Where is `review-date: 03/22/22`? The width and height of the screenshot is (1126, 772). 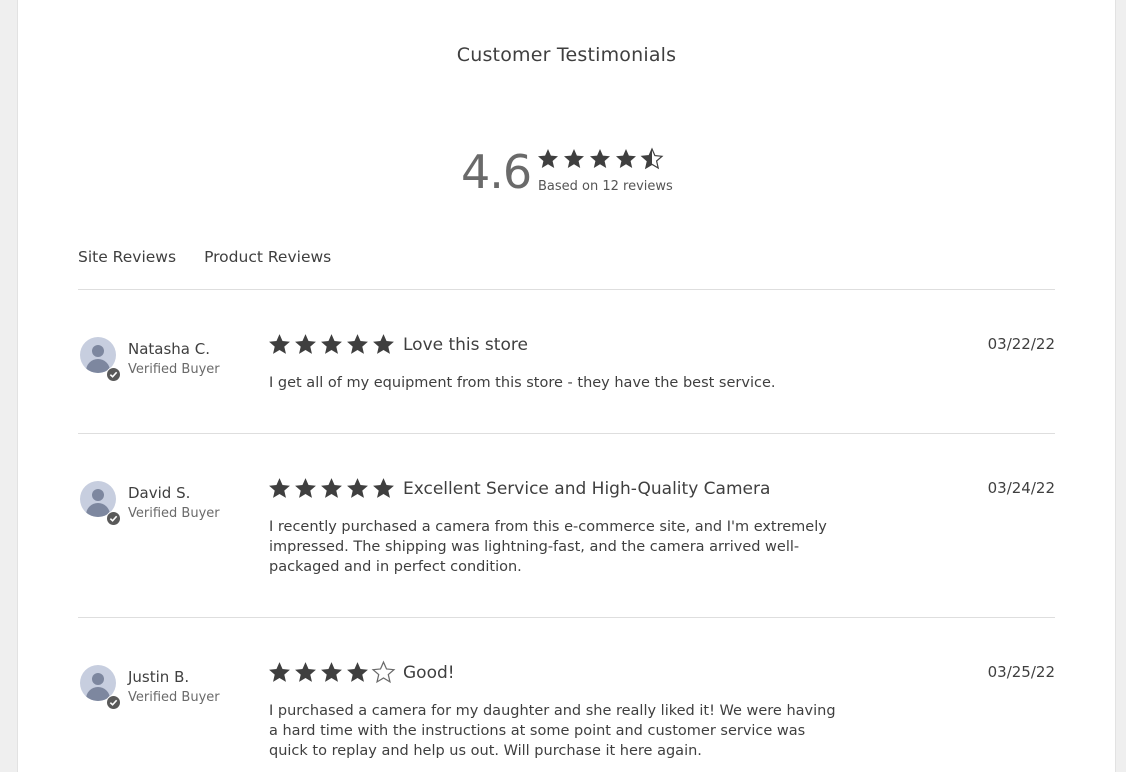 review-date: 03/22/22 is located at coordinates (1021, 344).